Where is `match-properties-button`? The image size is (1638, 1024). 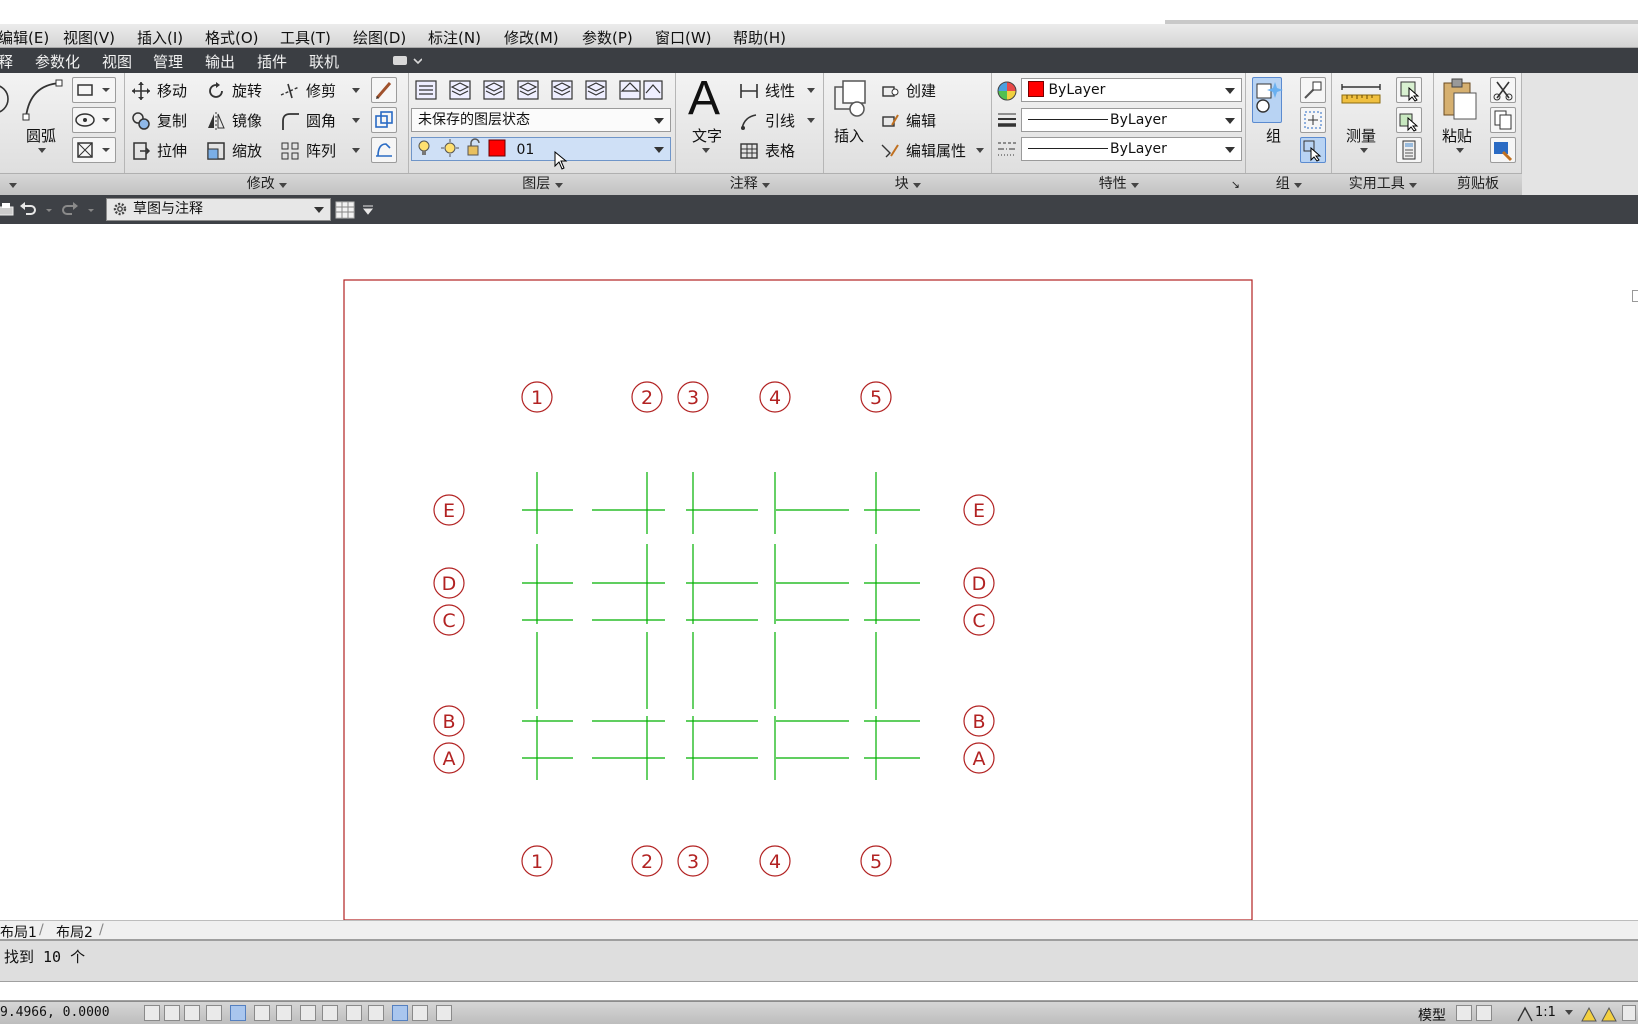
match-properties-button is located at coordinates (1503, 150).